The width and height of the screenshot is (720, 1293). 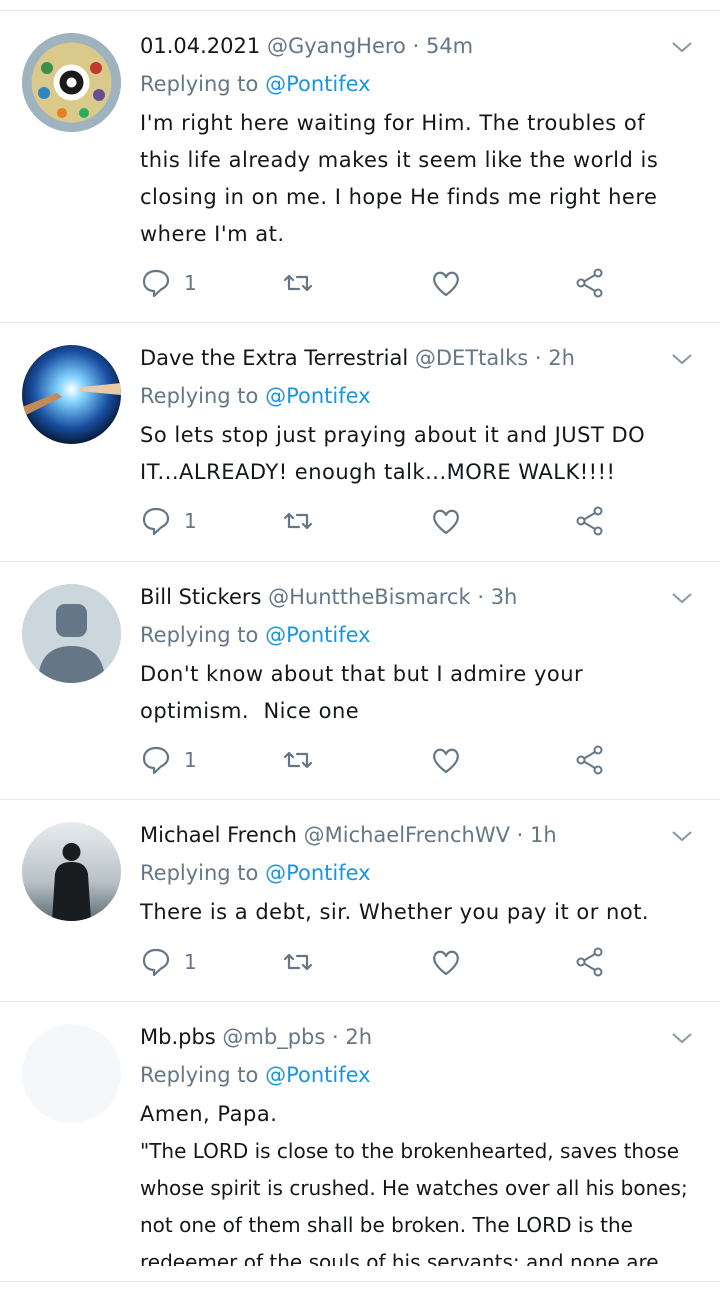 I want to click on top-divider, so click(x=360, y=5).